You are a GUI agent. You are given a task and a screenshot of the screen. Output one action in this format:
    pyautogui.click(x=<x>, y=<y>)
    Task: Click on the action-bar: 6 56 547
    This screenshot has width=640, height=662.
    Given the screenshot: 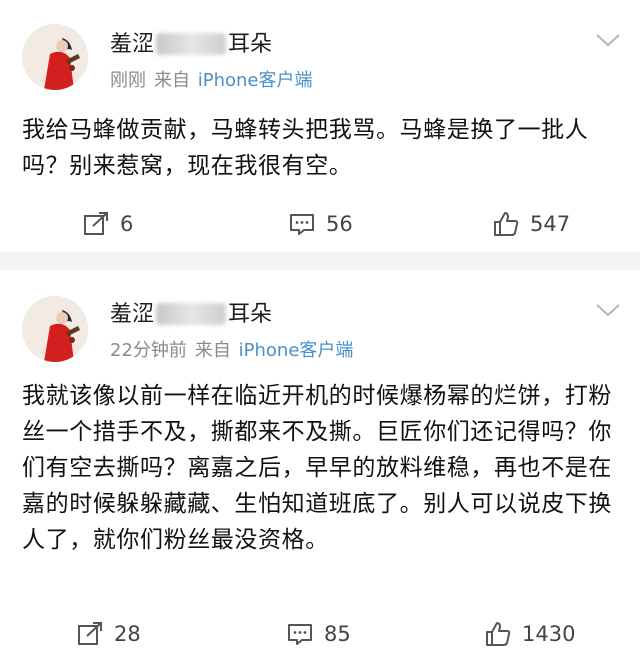 What is the action you would take?
    pyautogui.click(x=320, y=224)
    